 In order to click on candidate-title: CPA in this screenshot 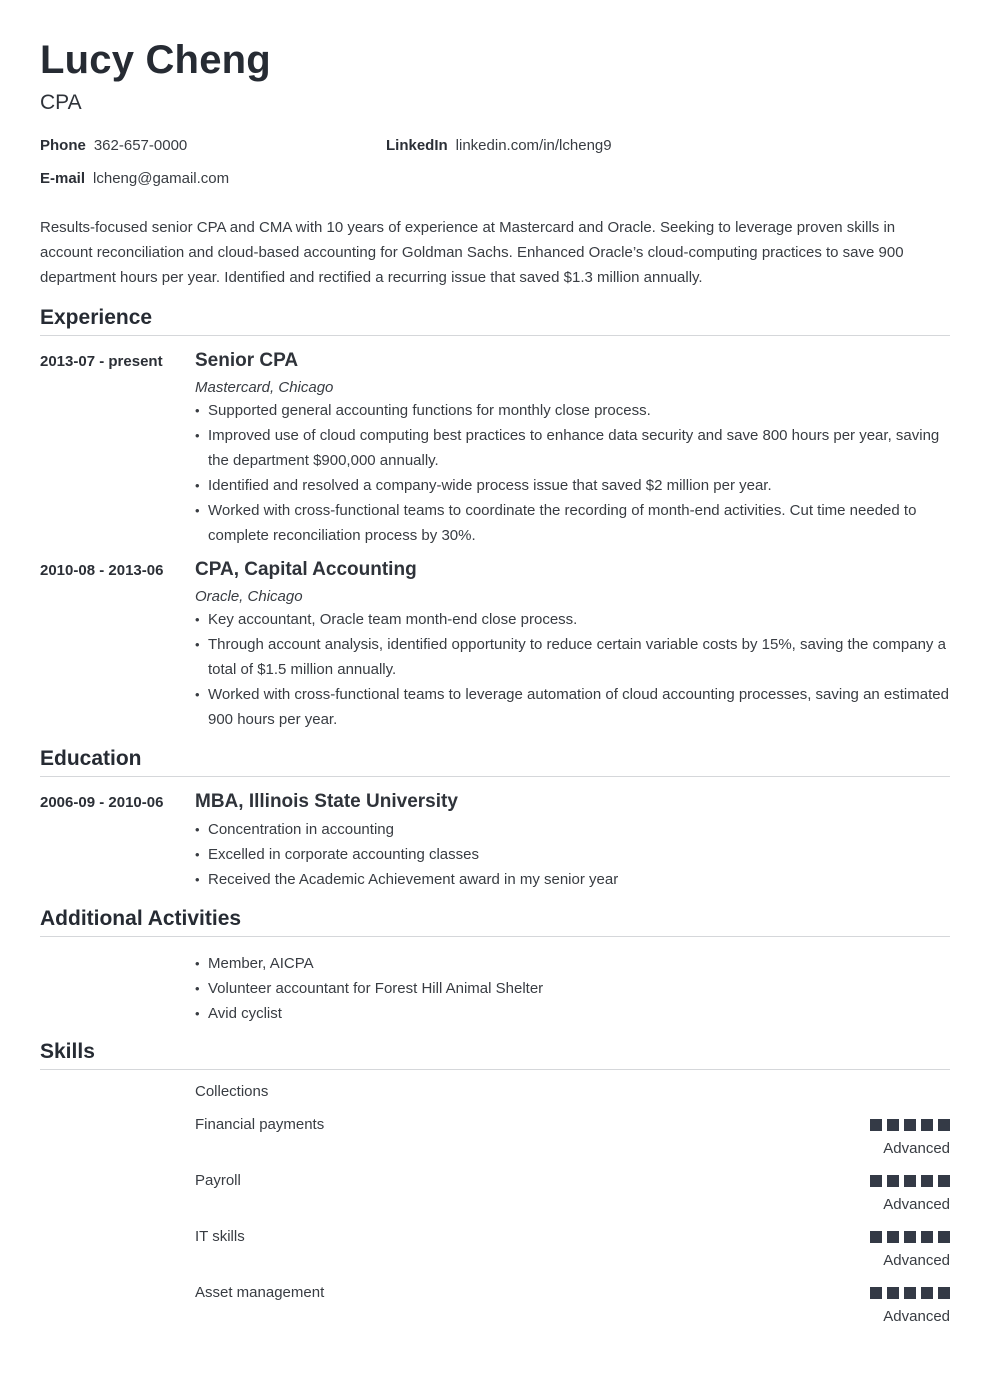, I will do `click(61, 102)`.